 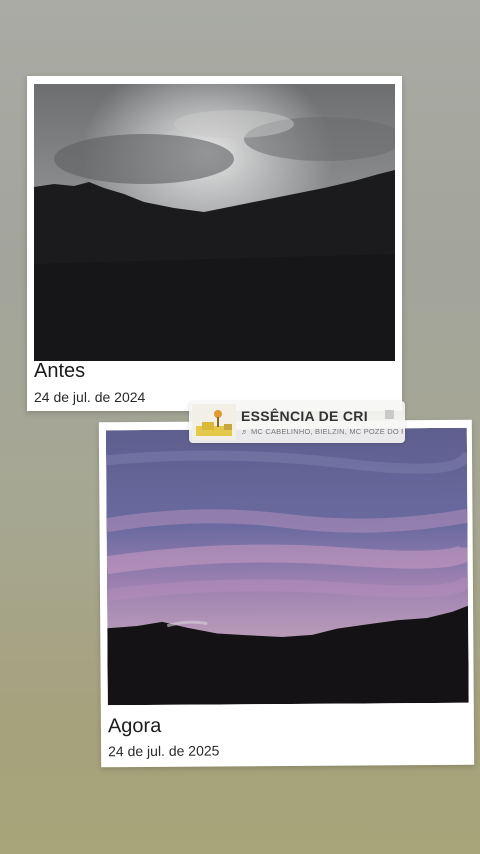 I want to click on caption-title-now: Agora, so click(x=134, y=726).